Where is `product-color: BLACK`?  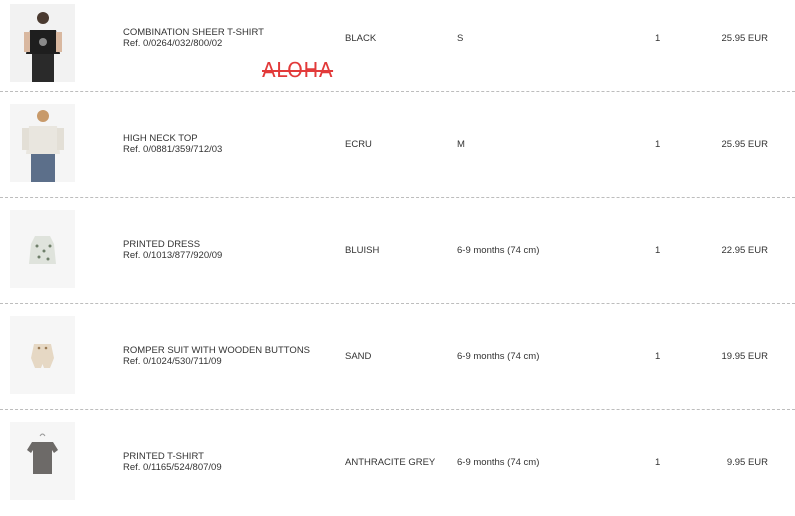
product-color: BLACK is located at coordinates (361, 38).